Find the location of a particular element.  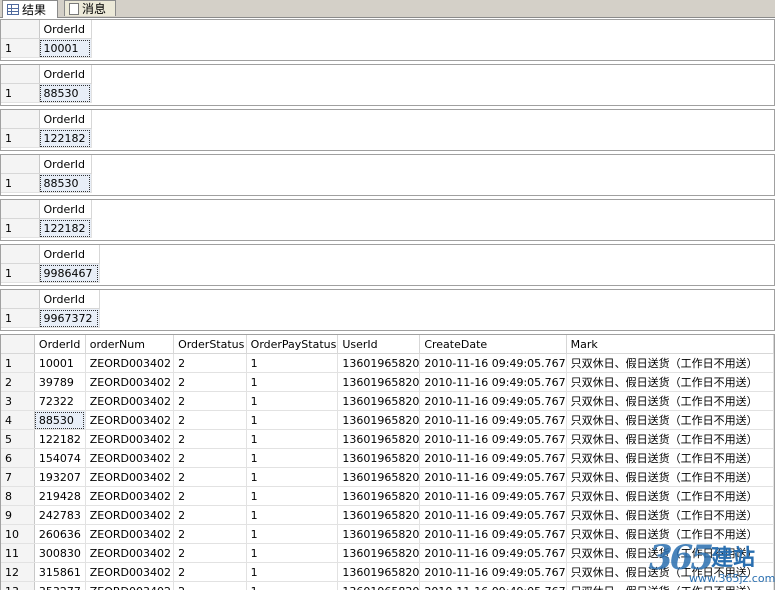

row-number: 3 is located at coordinates (18, 401).